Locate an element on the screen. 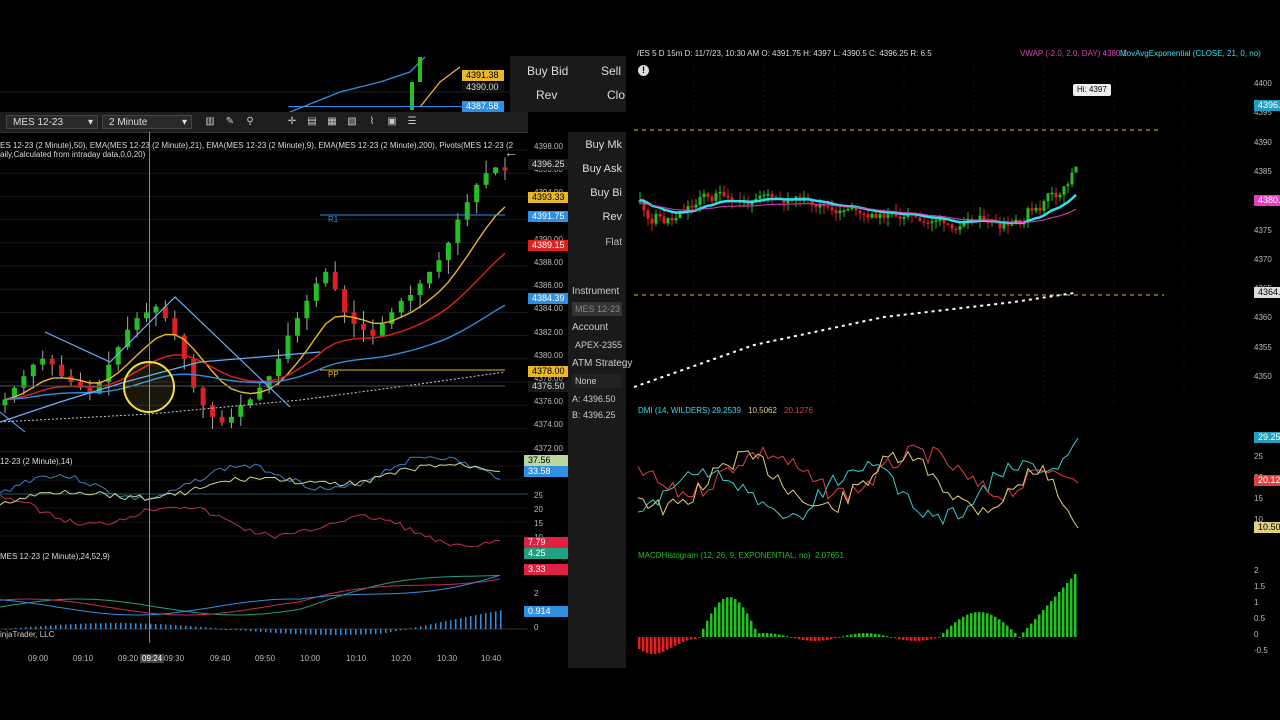 The width and height of the screenshot is (1280, 720). price-axis-tick: 4380.00 is located at coordinates (548, 355).